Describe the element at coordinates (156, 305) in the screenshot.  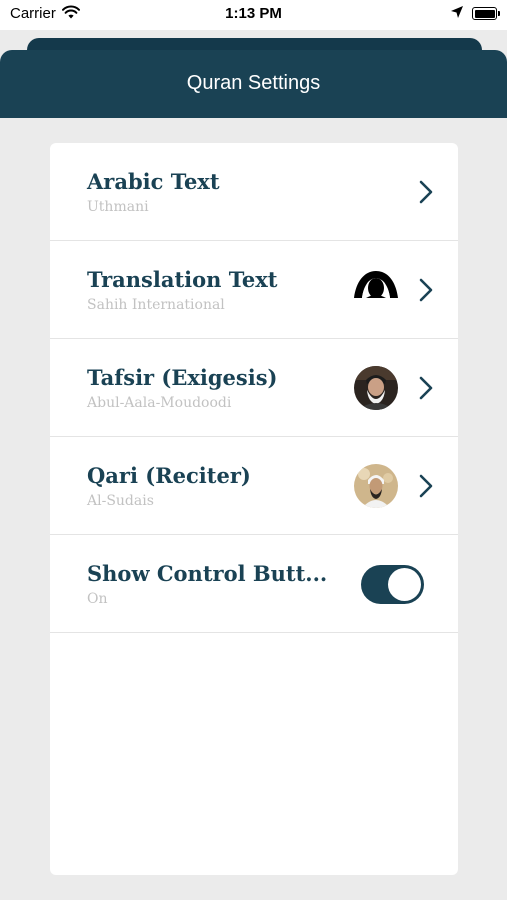
I see `setting-value: Sahih International` at that location.